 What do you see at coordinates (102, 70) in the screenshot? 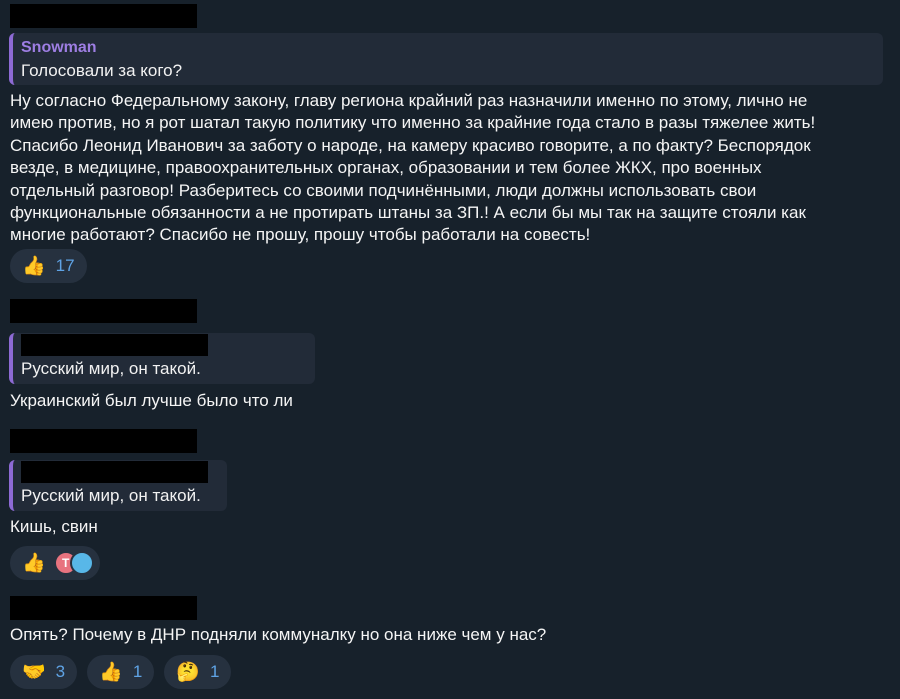
I see `reply-text: Голосовали за кого?` at bounding box center [102, 70].